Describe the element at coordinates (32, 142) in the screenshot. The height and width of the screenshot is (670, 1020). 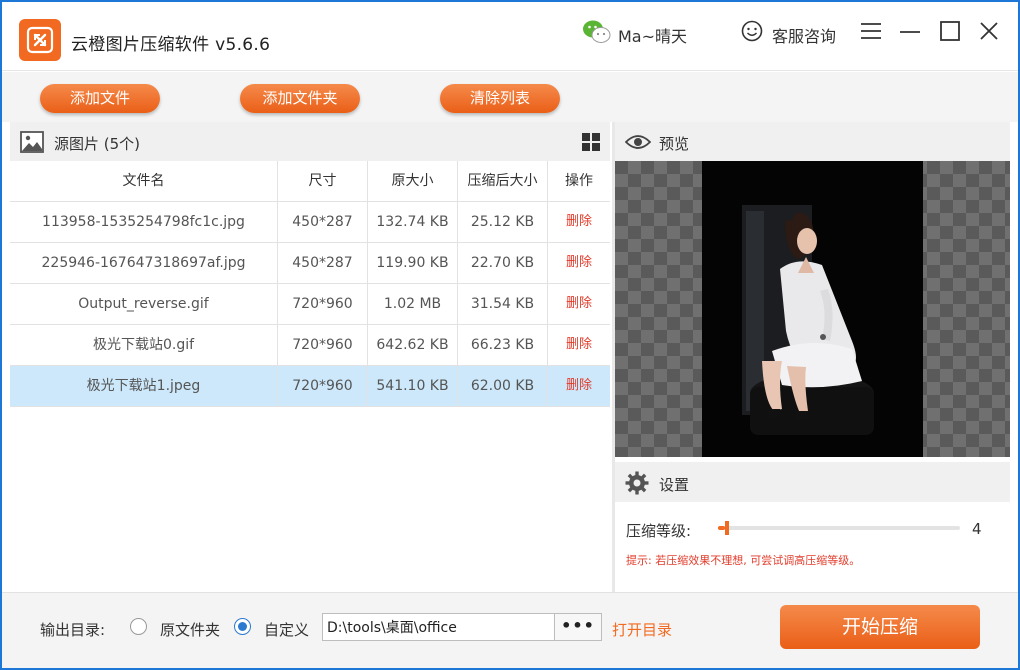
I see `image-icon` at that location.